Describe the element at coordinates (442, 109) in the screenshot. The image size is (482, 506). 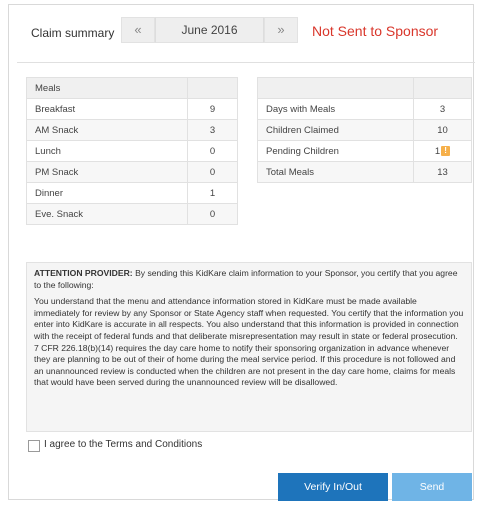
I see `stat-value: 3` at that location.